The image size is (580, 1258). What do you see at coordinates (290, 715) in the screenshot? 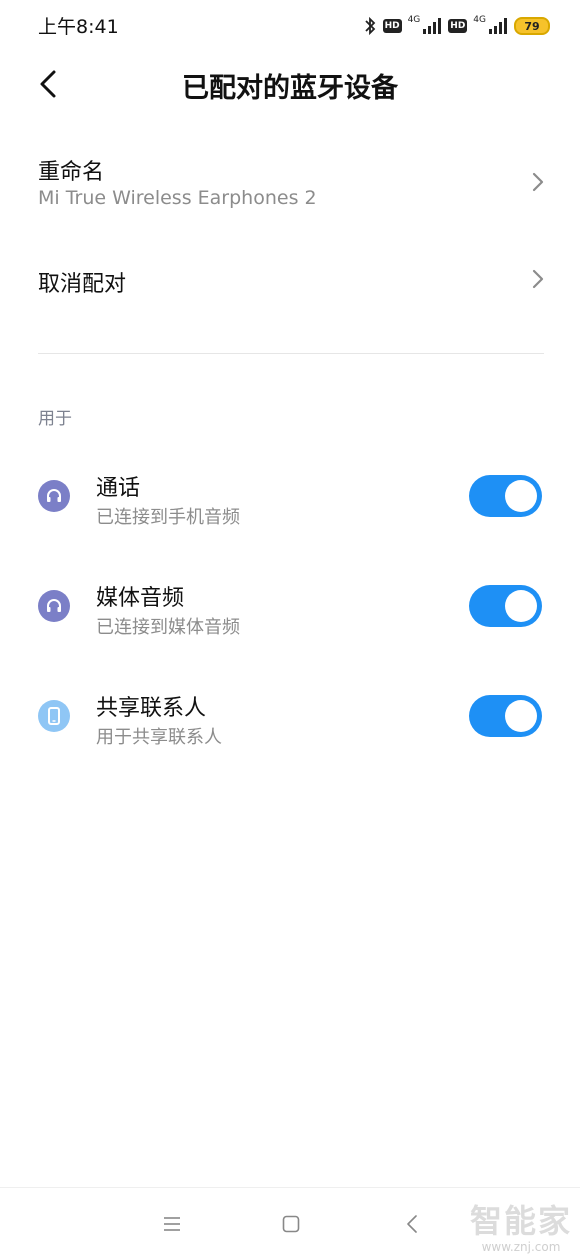
I see `feature-row-contacts: 共享联系人 用于共享联系人` at bounding box center [290, 715].